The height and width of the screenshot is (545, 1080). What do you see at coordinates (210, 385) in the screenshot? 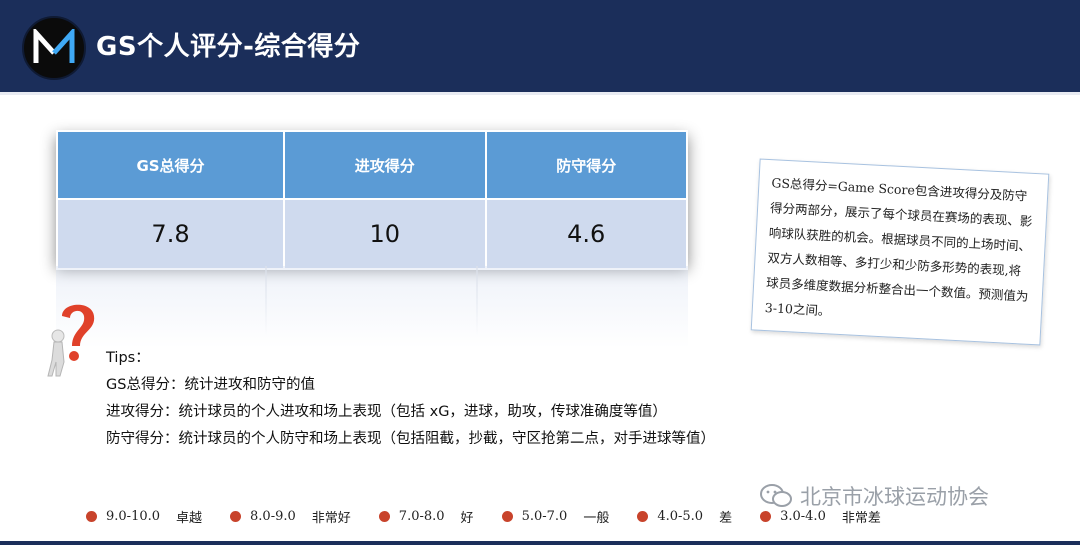
I see `tips-line-gs: GS总得分：统计进攻和防守的值` at bounding box center [210, 385].